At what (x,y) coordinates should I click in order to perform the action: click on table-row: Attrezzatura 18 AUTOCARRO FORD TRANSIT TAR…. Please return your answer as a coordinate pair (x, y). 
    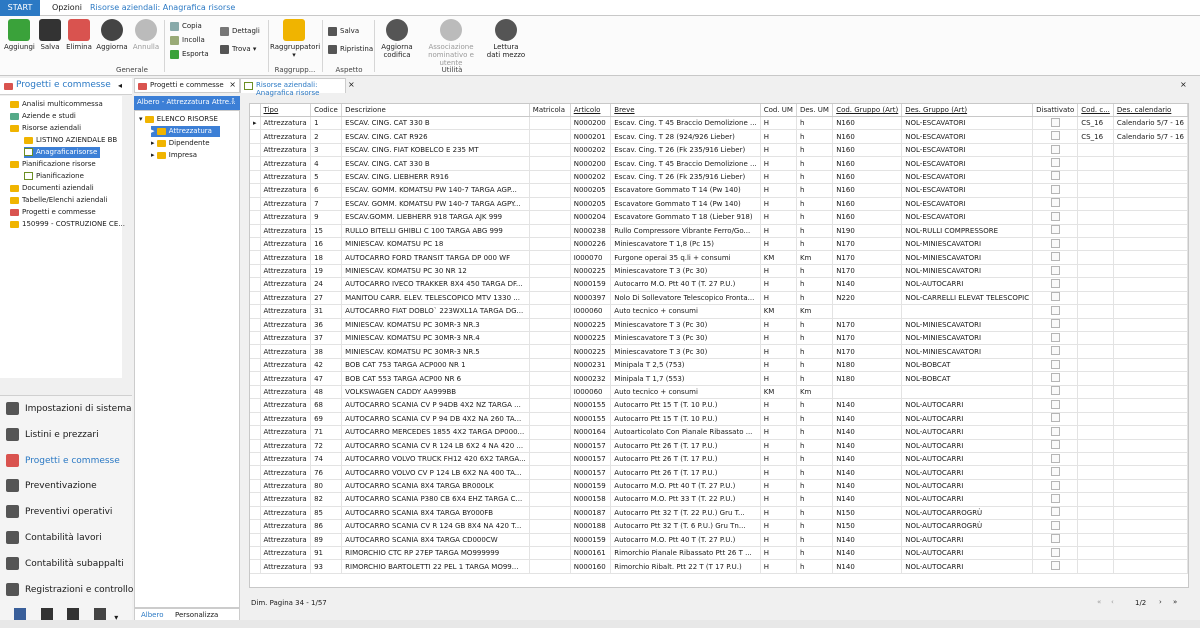
    Looking at the image, I should click on (719, 257).